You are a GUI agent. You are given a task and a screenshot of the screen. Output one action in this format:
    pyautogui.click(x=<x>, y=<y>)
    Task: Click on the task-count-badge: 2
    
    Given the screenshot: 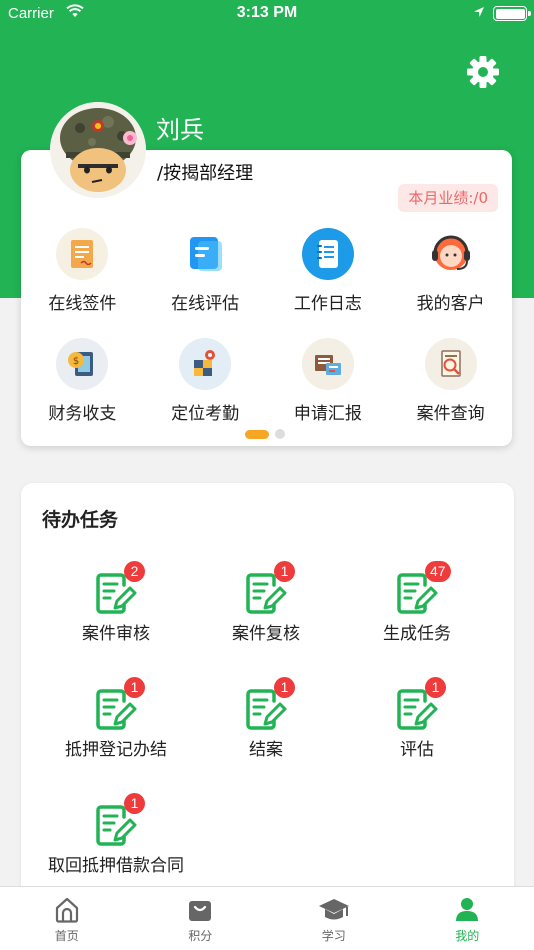 What is the action you would take?
    pyautogui.click(x=134, y=571)
    